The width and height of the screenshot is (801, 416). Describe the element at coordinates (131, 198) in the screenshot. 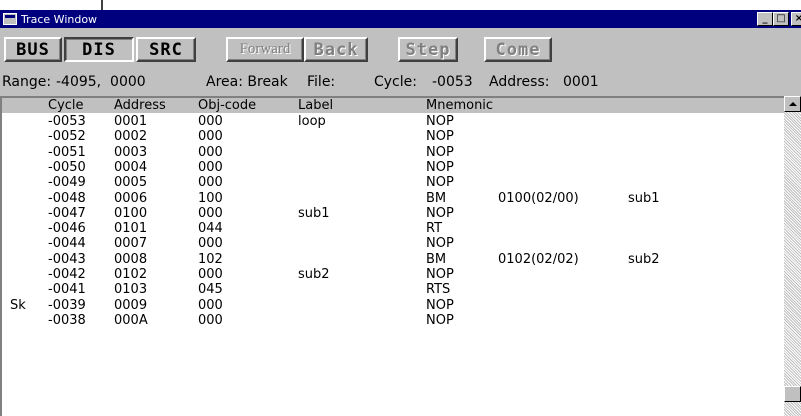

I see `row-address: 0006` at that location.